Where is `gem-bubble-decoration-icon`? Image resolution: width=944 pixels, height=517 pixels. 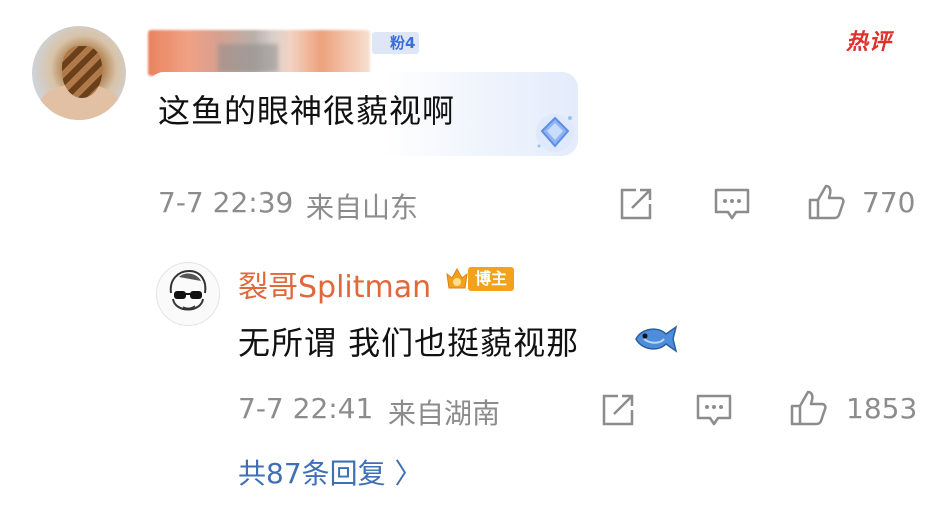 gem-bubble-decoration-icon is located at coordinates (555, 133).